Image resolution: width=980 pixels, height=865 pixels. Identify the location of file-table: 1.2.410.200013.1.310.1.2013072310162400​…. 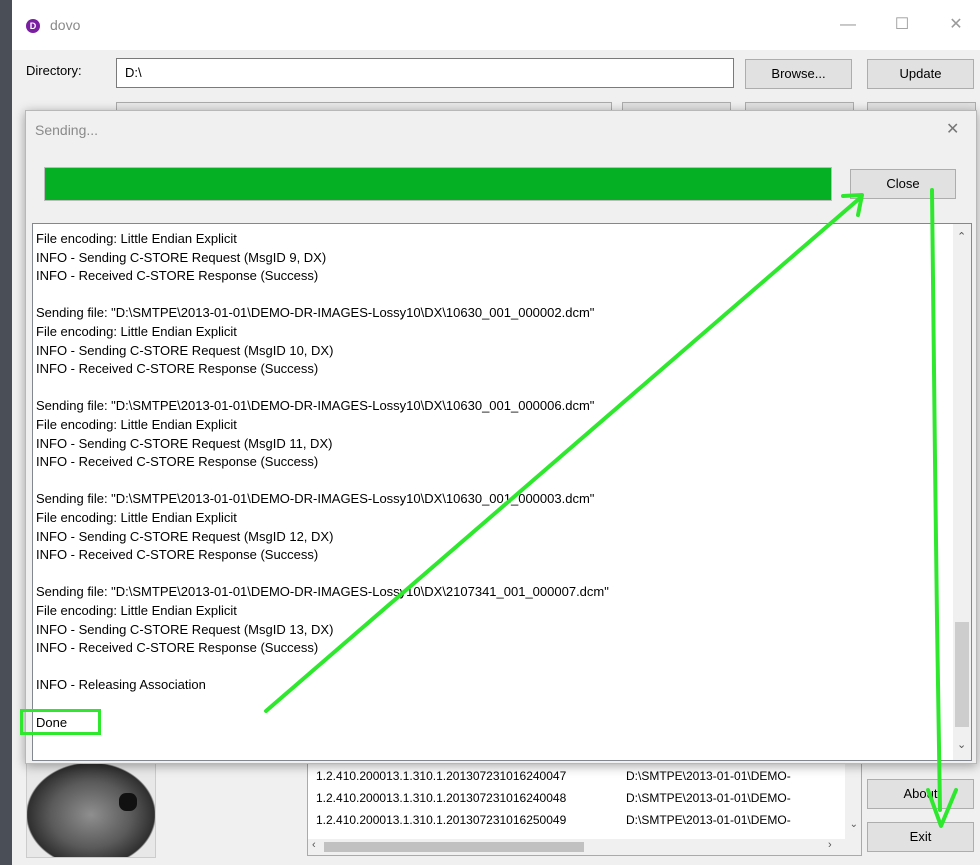
(584, 809).